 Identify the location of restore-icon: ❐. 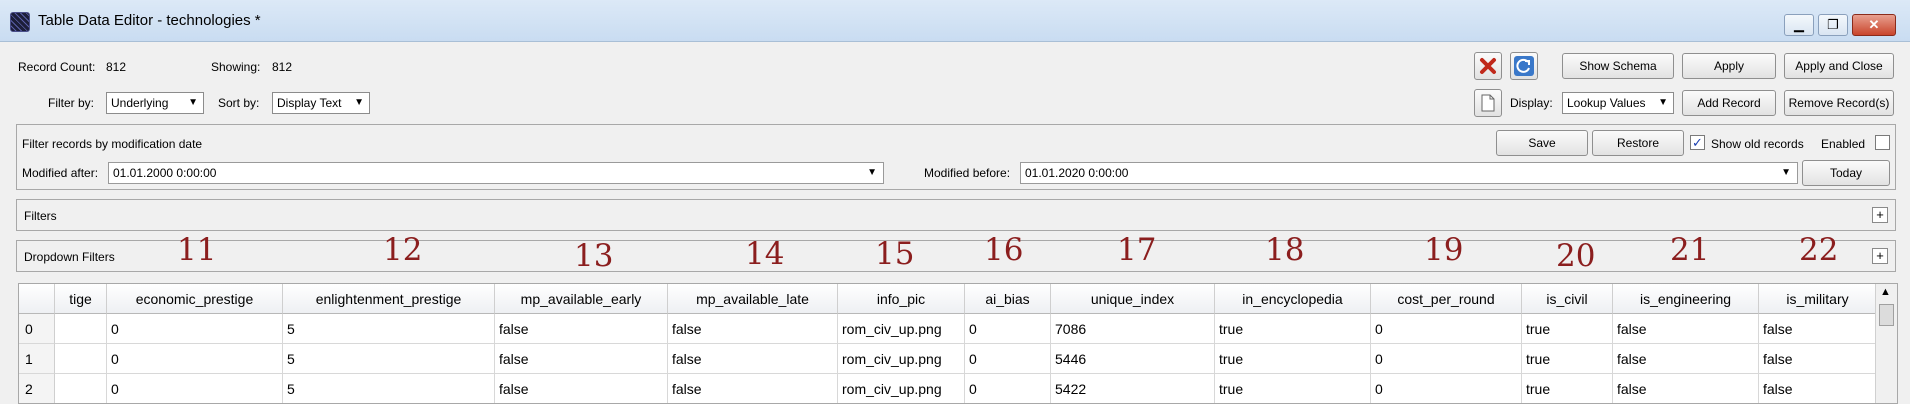
(1833, 24).